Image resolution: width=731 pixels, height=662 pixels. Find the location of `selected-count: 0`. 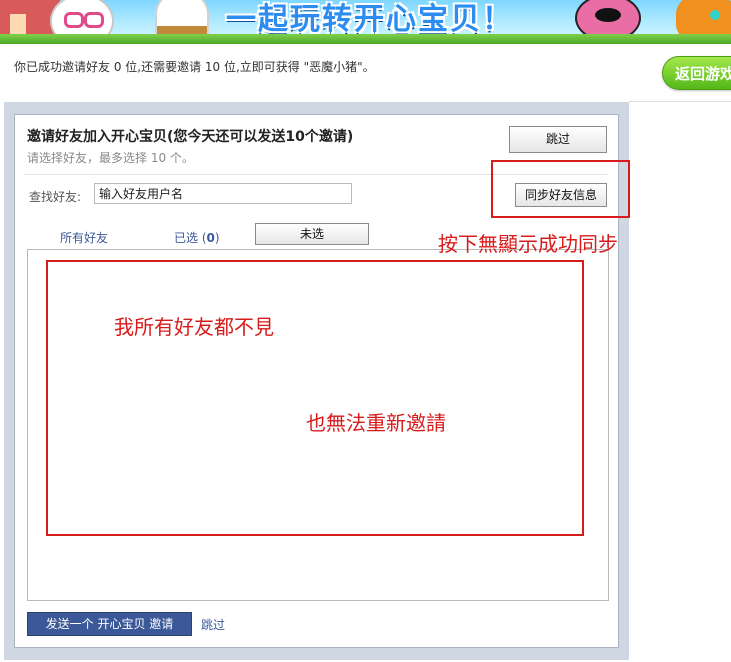

selected-count: 0 is located at coordinates (210, 238).